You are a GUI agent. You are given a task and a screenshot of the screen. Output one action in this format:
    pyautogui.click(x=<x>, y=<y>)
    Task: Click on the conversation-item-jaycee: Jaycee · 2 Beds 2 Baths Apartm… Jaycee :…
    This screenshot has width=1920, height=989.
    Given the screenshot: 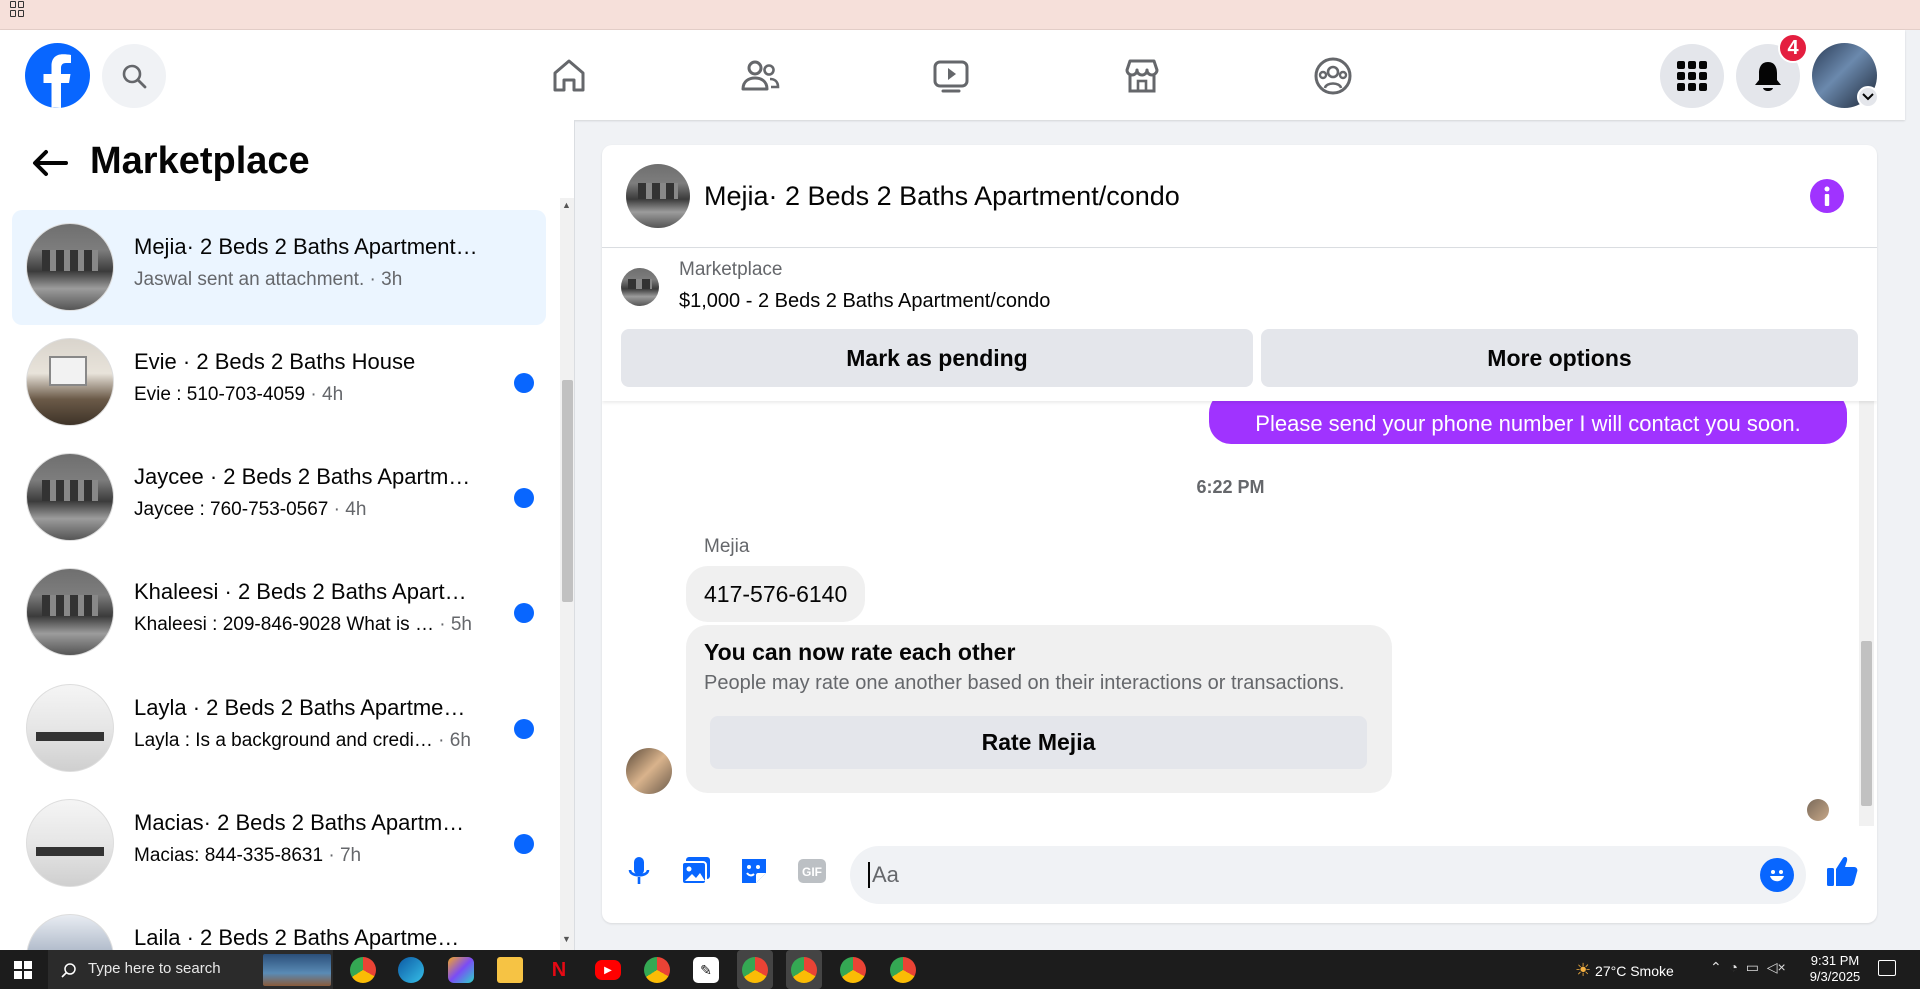 What is the action you would take?
    pyautogui.click(x=279, y=497)
    